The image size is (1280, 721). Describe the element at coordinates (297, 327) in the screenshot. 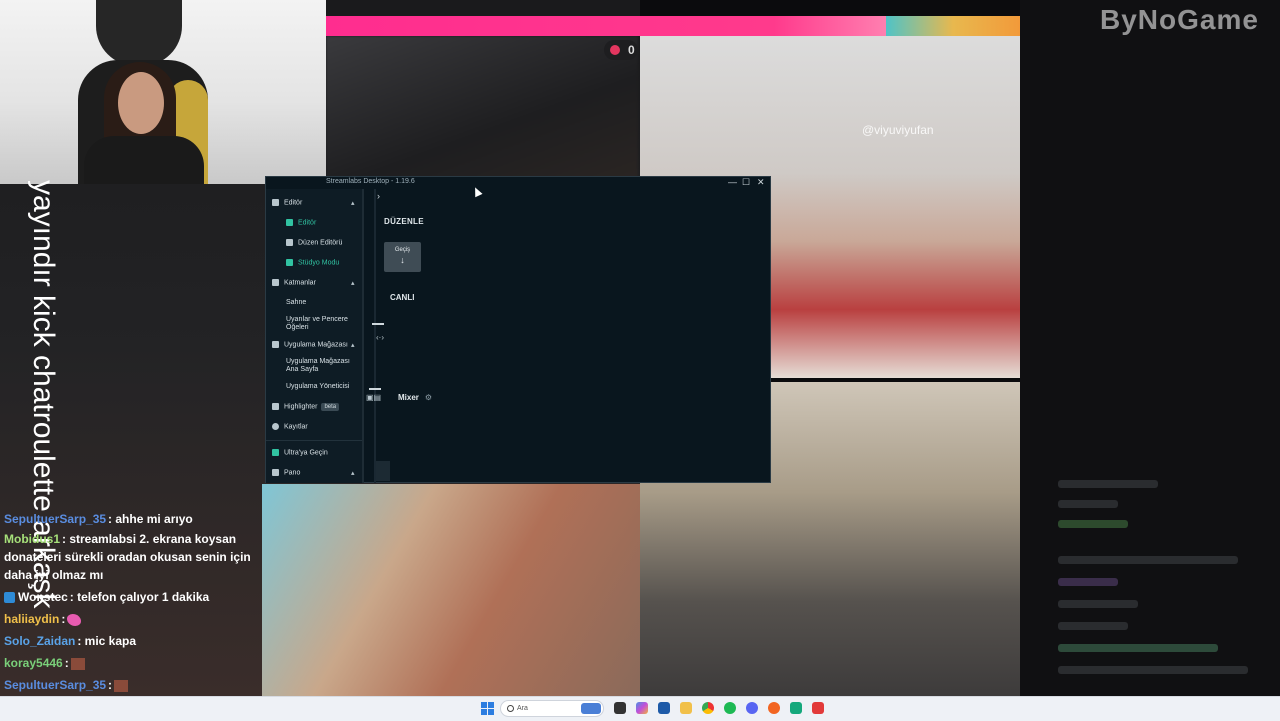

I see `nav-alerts-line2: Öğeleri` at that location.